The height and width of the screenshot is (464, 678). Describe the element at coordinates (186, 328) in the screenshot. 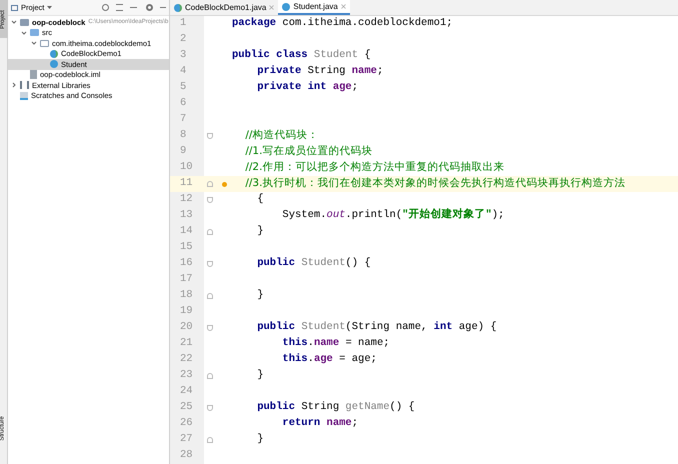

I see `line-number: 20` at that location.